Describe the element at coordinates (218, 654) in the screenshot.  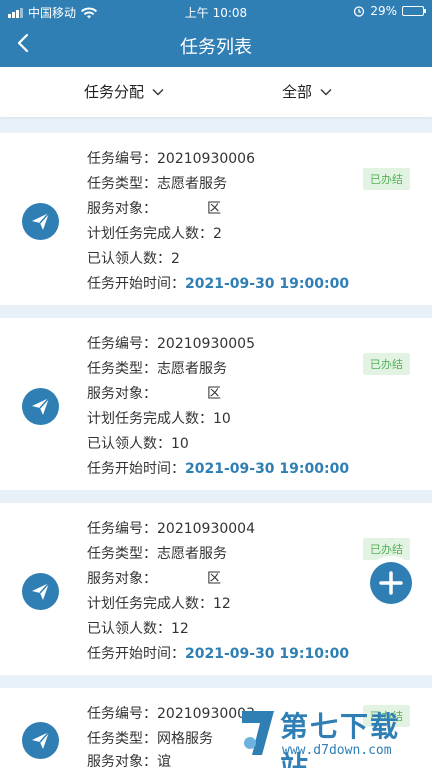
I see `task-start-time: 任务开始时间：2021-09-30 19:10:00` at that location.